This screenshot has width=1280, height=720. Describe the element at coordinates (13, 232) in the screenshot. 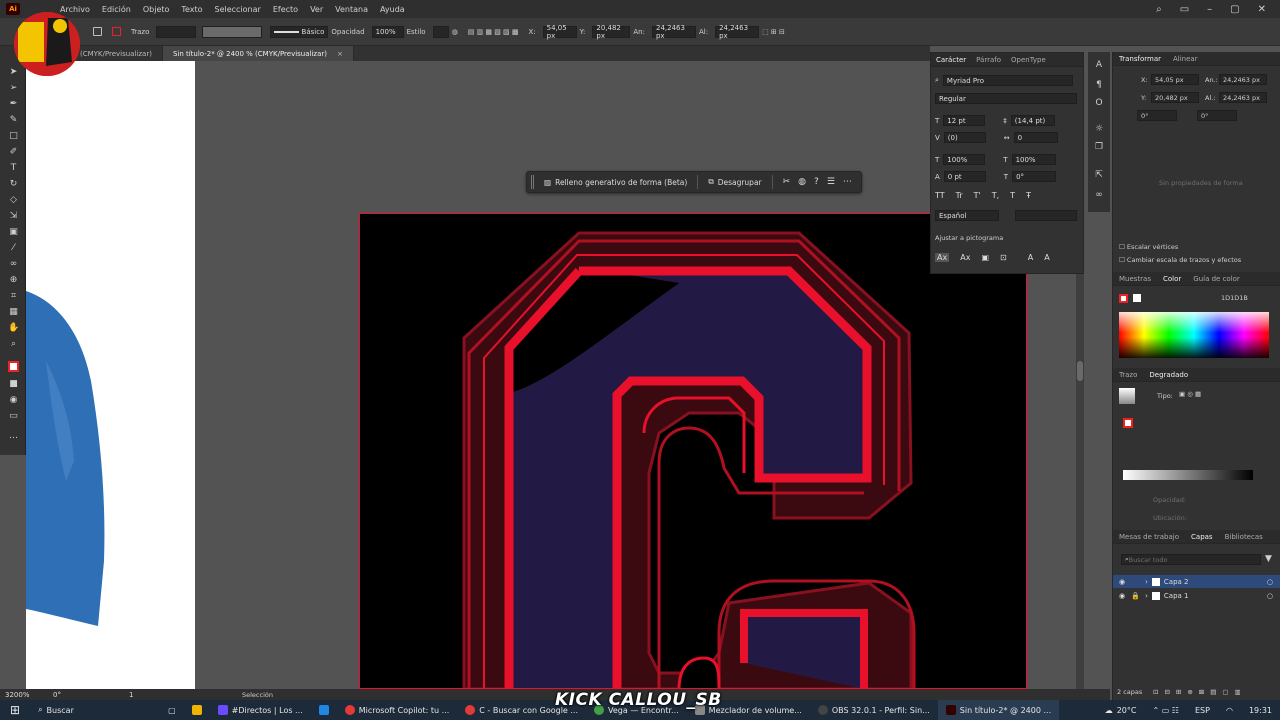

I see `gradient-tool-icon: ▣` at that location.